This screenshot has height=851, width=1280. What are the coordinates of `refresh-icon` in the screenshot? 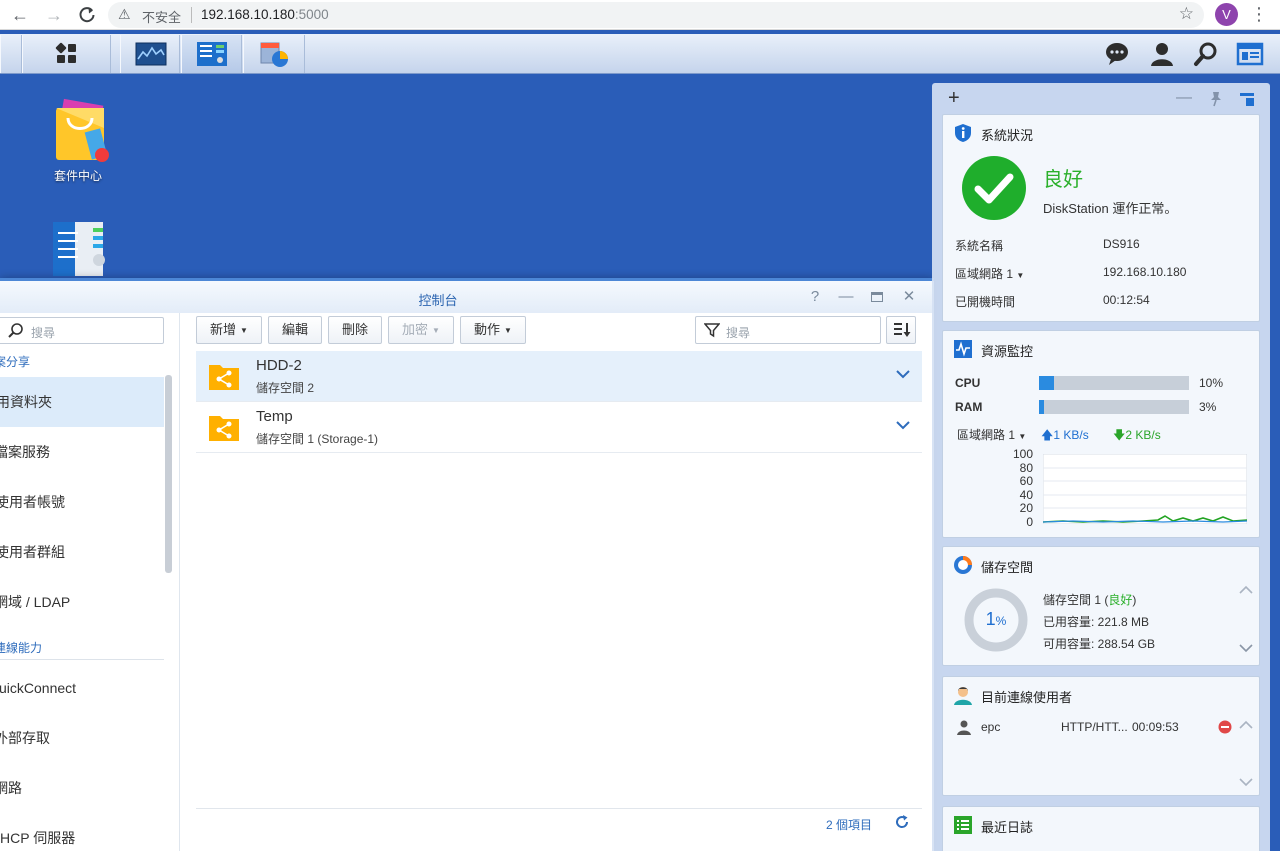 It's located at (902, 822).